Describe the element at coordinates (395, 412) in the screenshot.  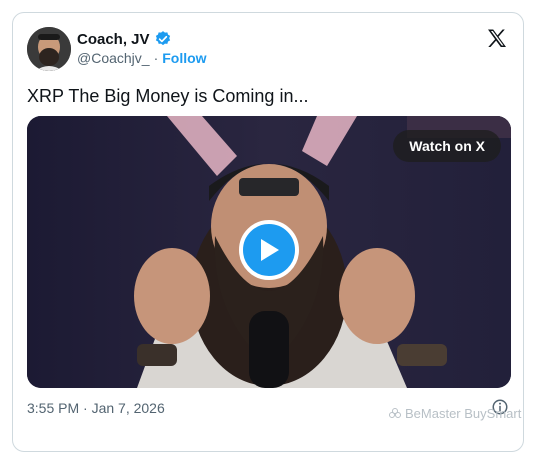
I see `watermark-flower-icon` at that location.